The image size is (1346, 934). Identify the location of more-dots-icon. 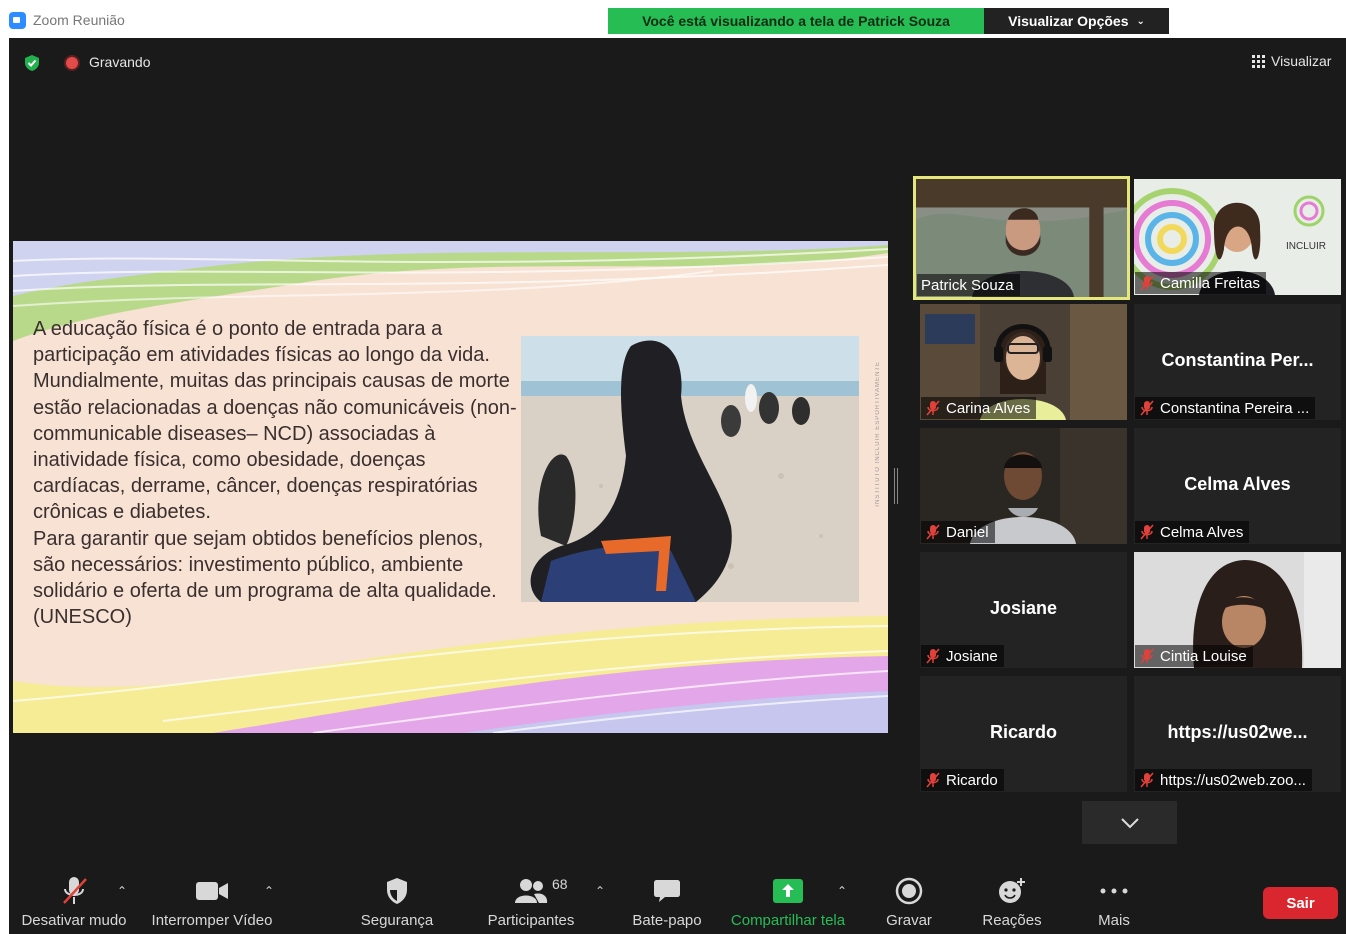
(1114, 891).